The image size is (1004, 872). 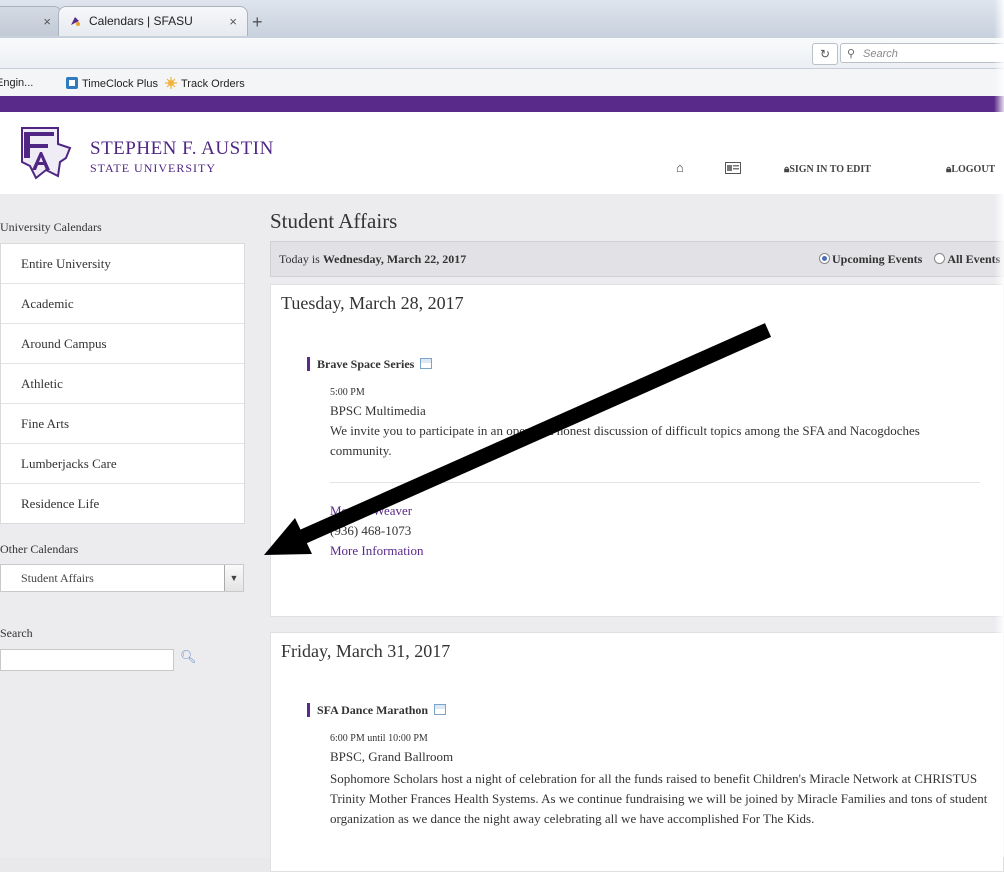 What do you see at coordinates (378, 410) in the screenshot?
I see `event-location: BPSC Multimedia` at bounding box center [378, 410].